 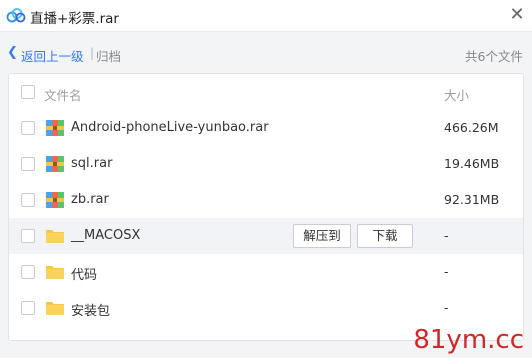 I want to click on table-row: 代码 -, so click(x=266, y=272).